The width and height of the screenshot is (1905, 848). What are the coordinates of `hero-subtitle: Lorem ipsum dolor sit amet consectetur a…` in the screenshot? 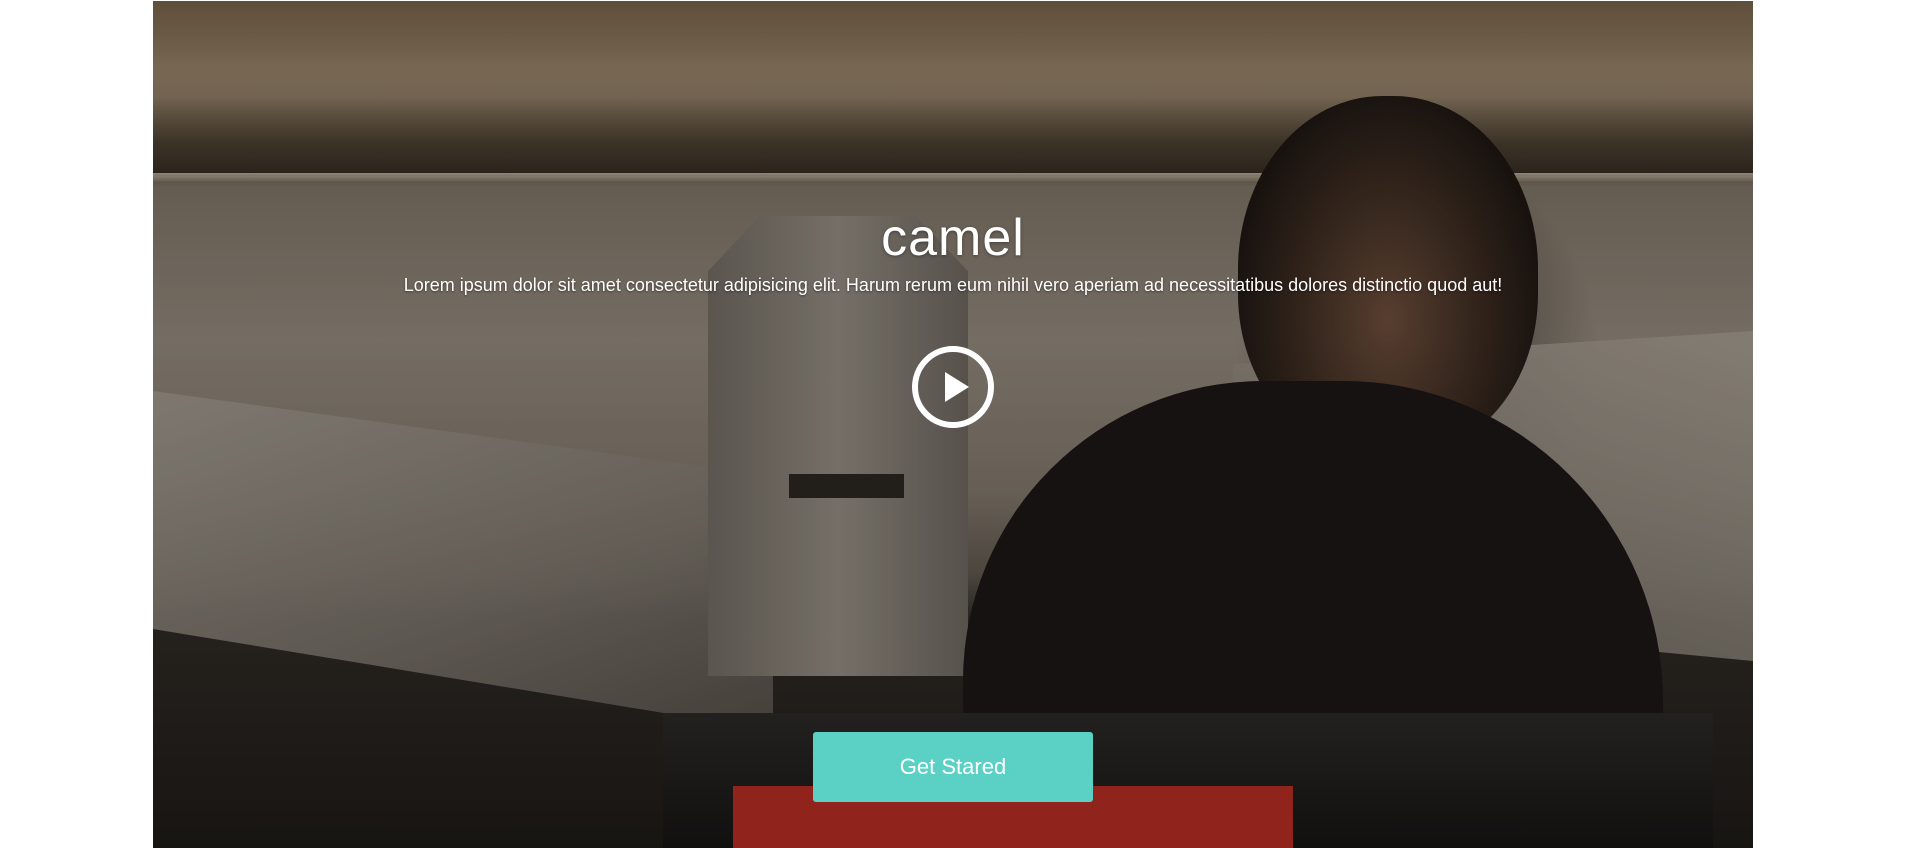 It's located at (953, 285).